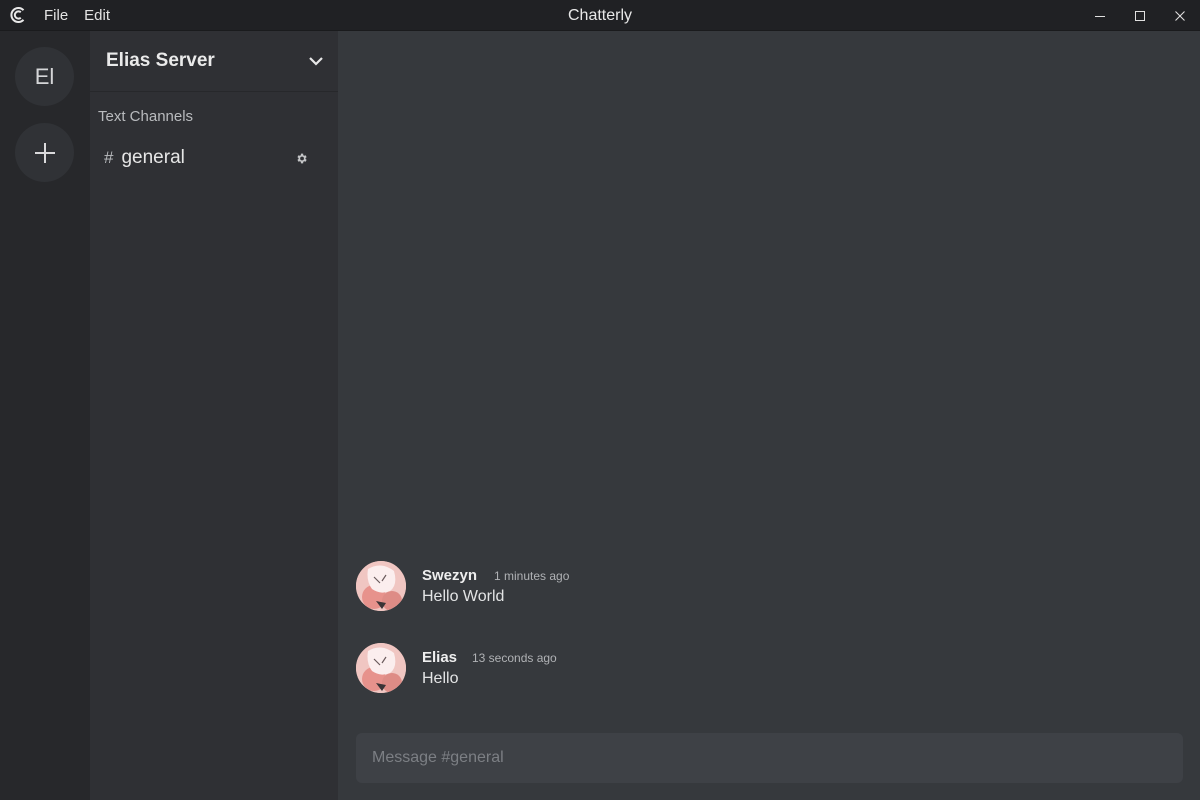  What do you see at coordinates (440, 678) in the screenshot?
I see `message-text: Hello` at bounding box center [440, 678].